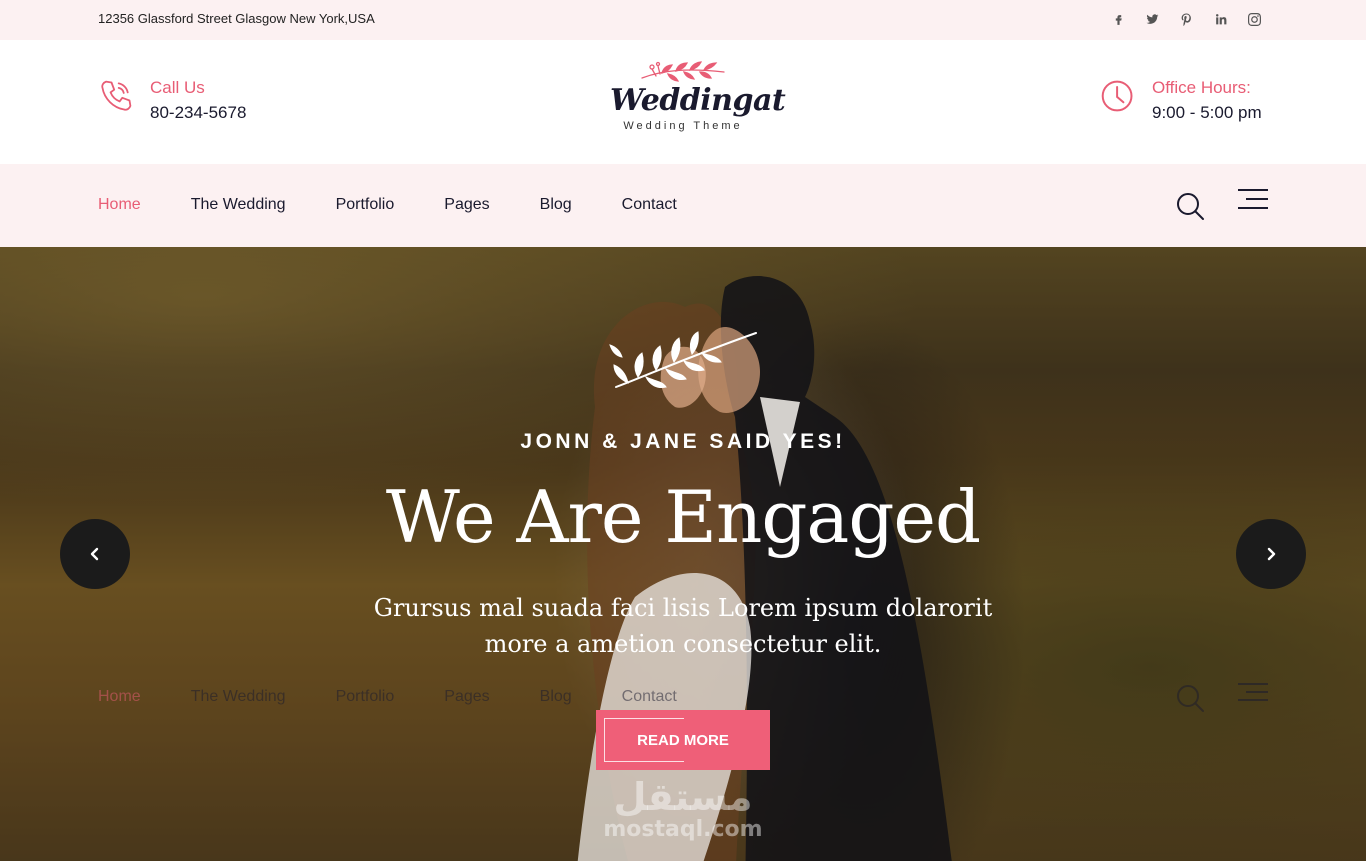 This screenshot has height=861, width=1366. What do you see at coordinates (698, 100) in the screenshot?
I see `logo-name: Weddingat` at bounding box center [698, 100].